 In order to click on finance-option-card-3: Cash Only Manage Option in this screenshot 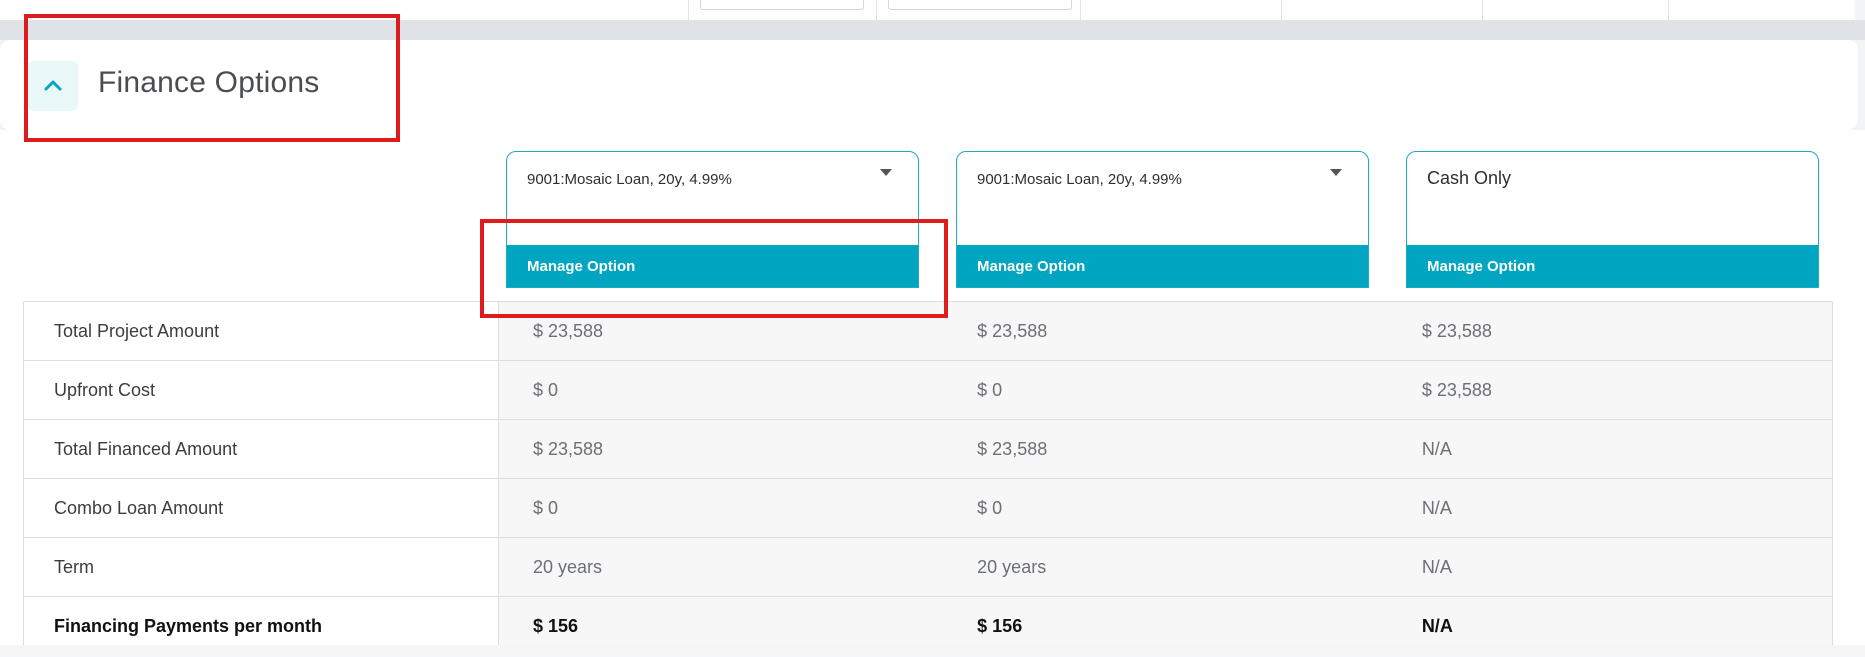, I will do `click(1612, 219)`.